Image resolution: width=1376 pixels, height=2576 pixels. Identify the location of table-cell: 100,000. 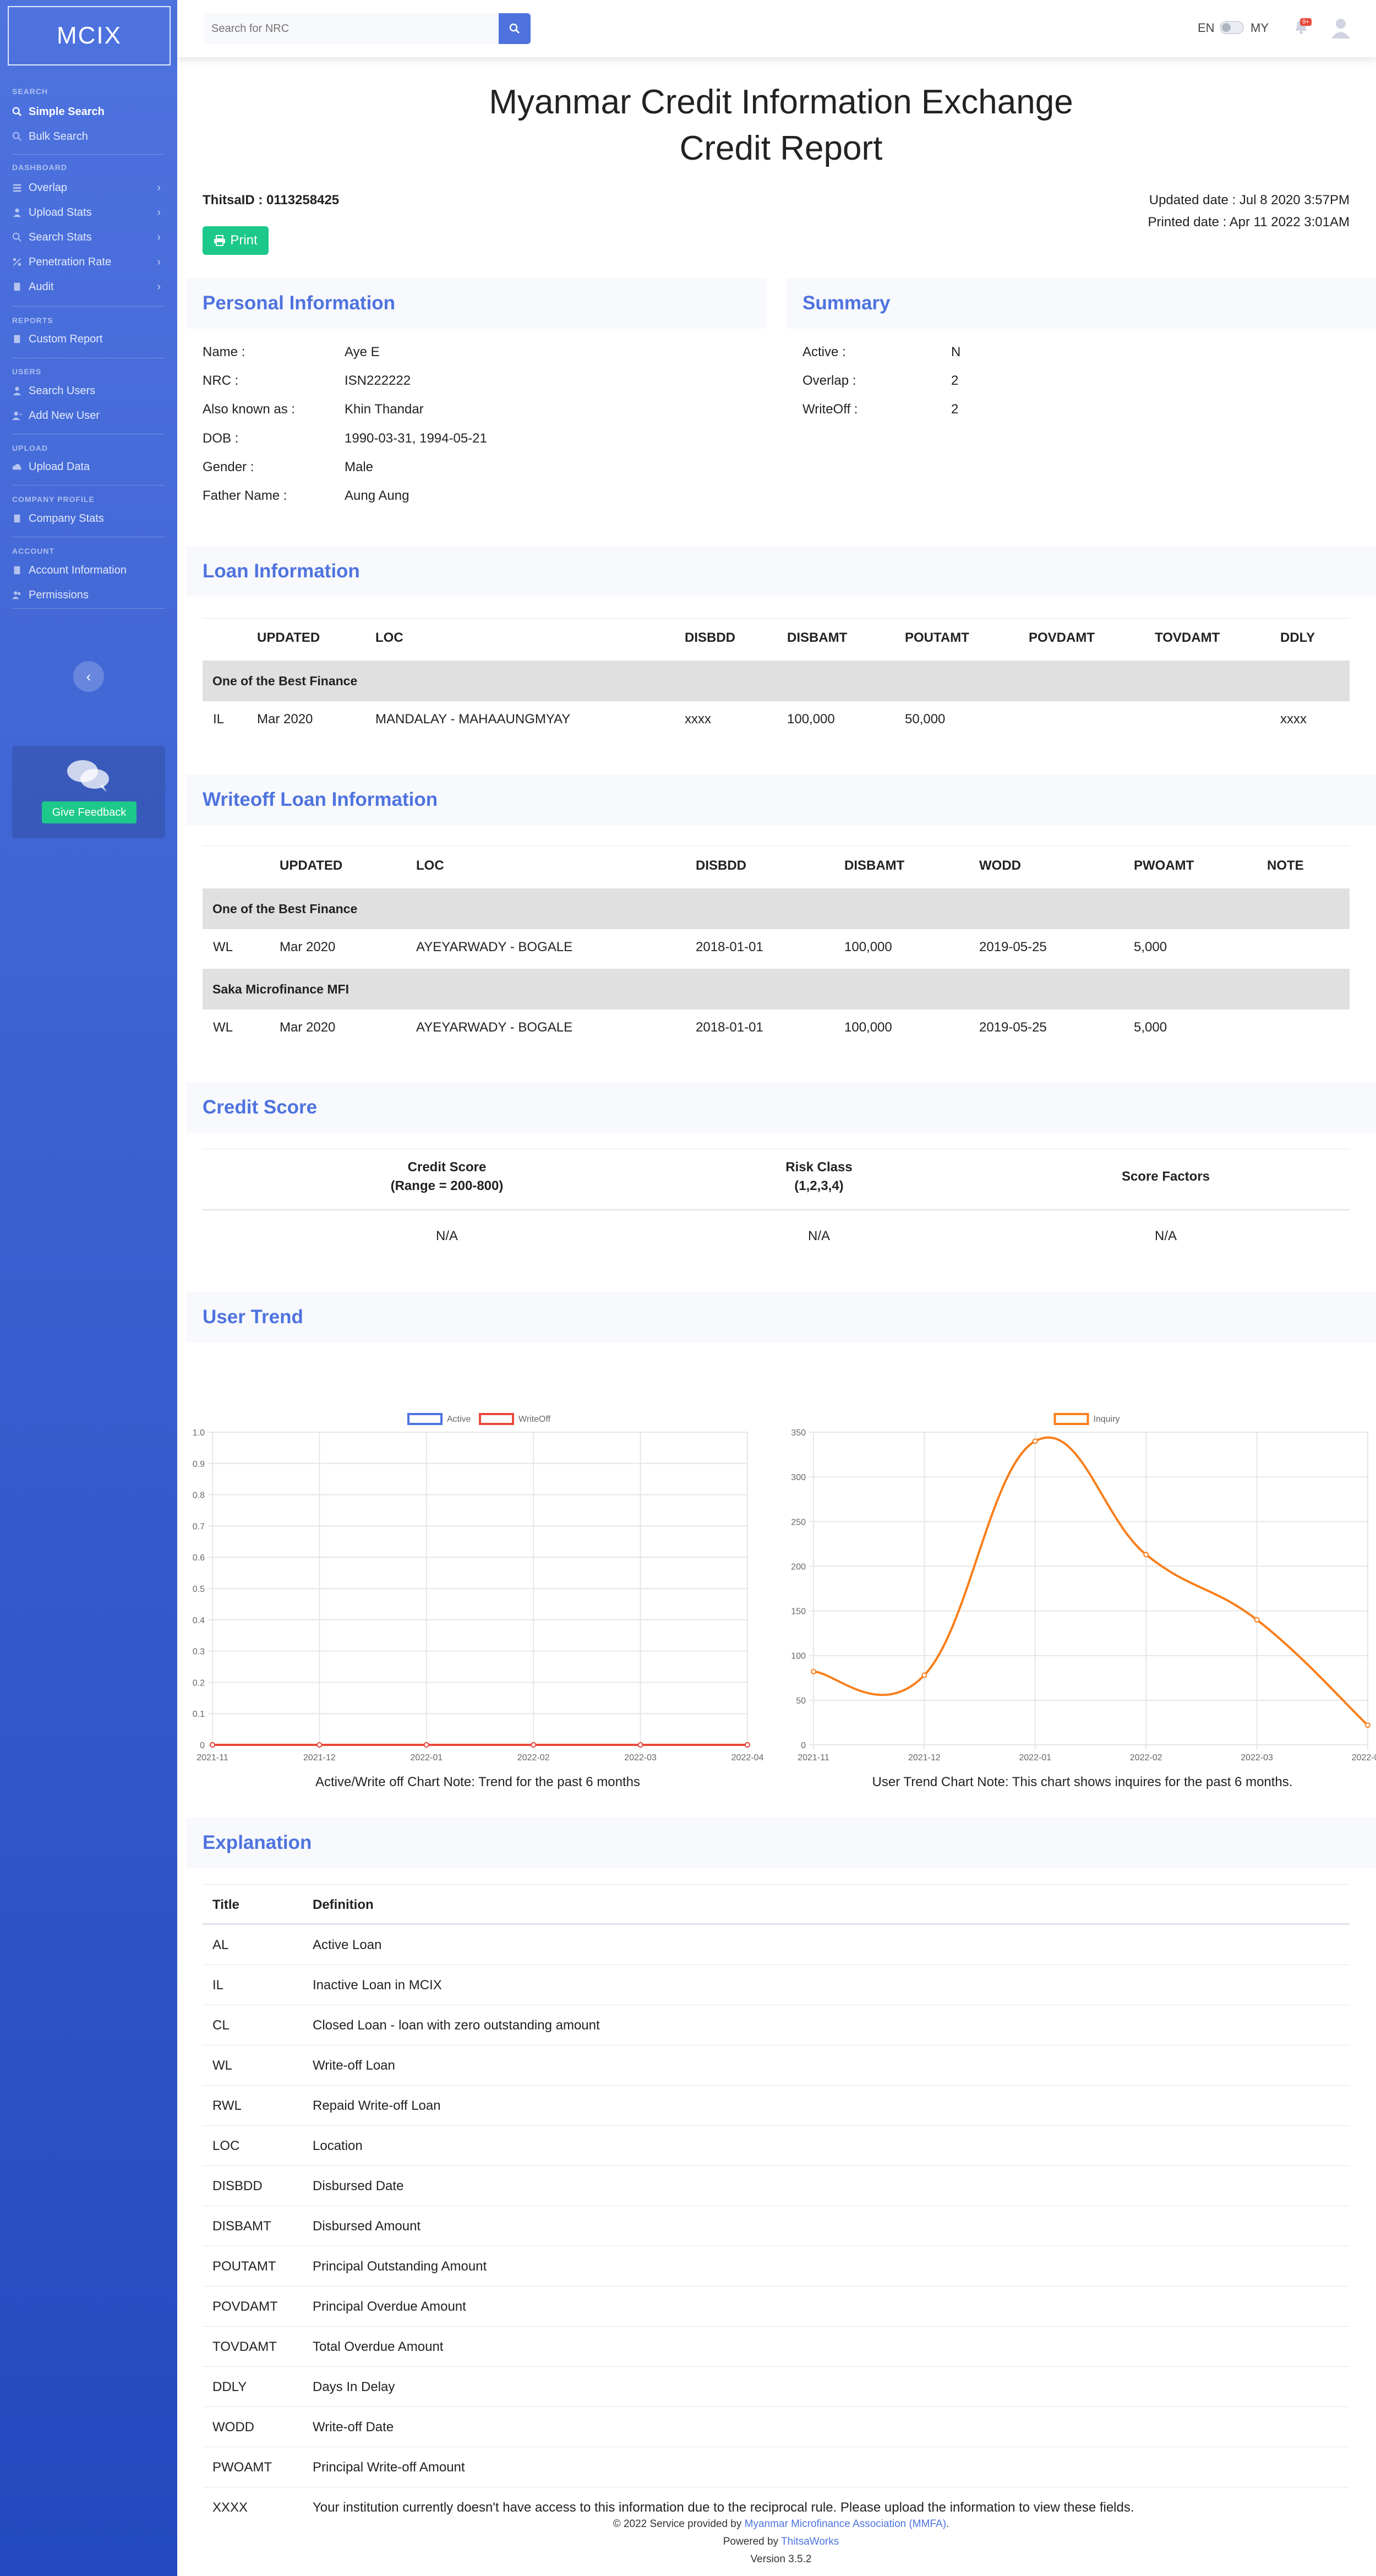
(868, 1028).